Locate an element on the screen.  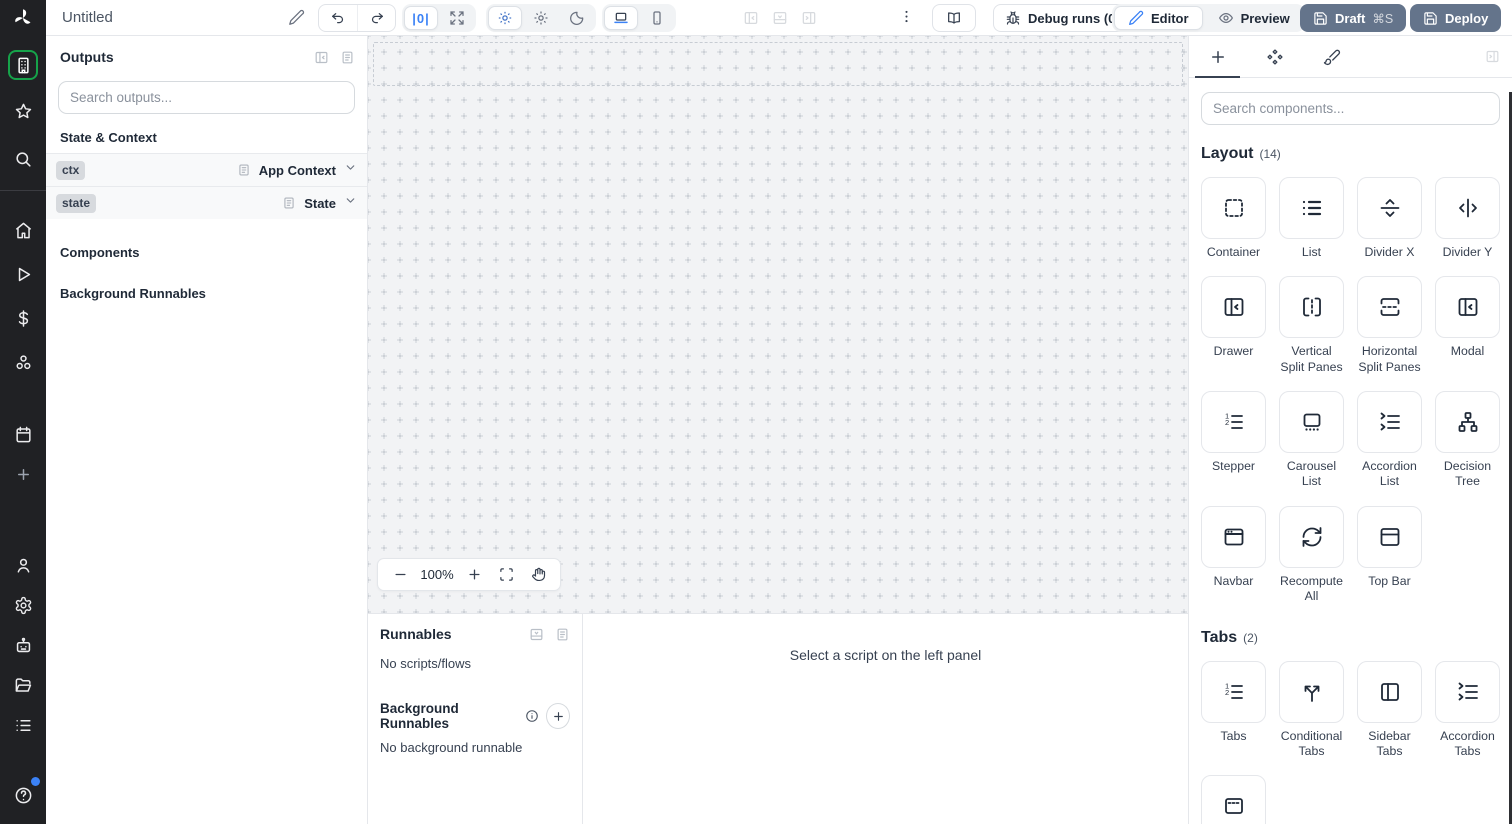
more-menu-button is located at coordinates (906, 16).